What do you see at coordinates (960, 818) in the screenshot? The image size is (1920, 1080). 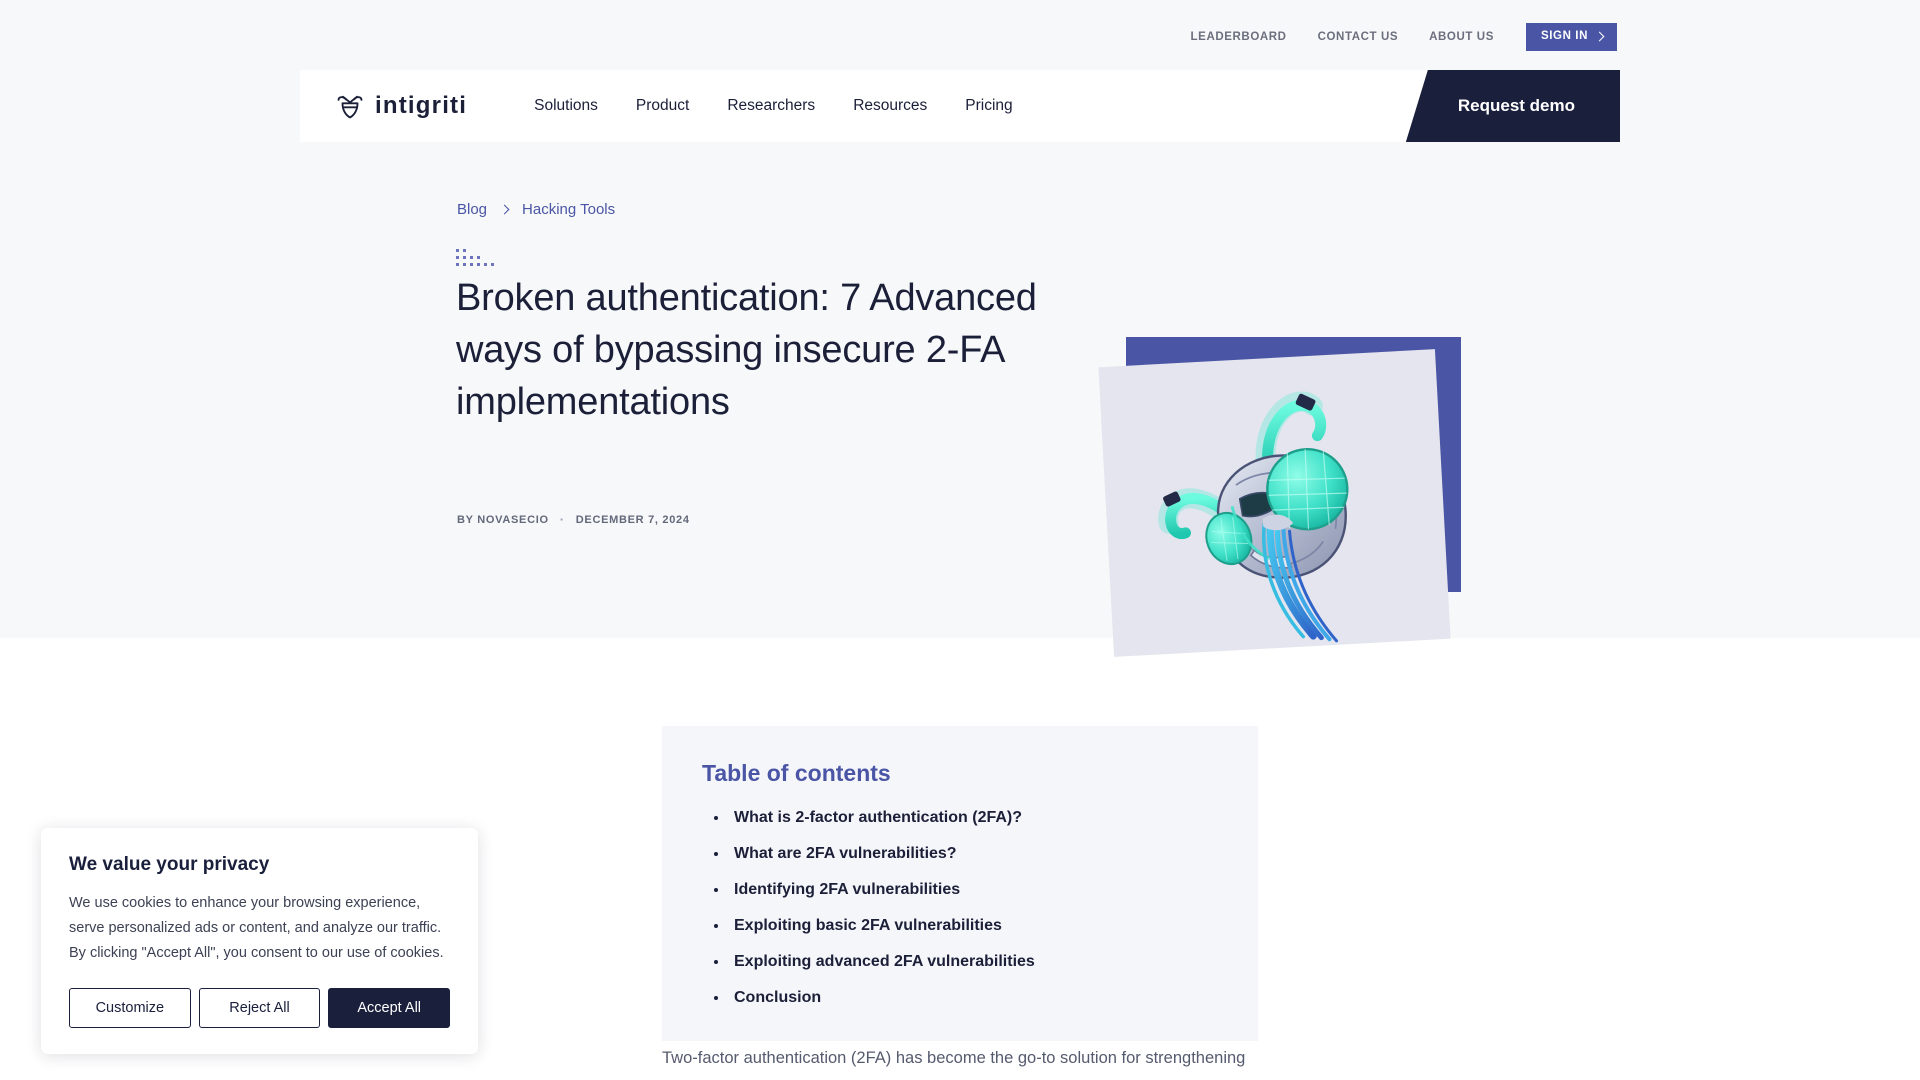 I see `toc-item: What is 2-factor authentication (2FA)?` at bounding box center [960, 818].